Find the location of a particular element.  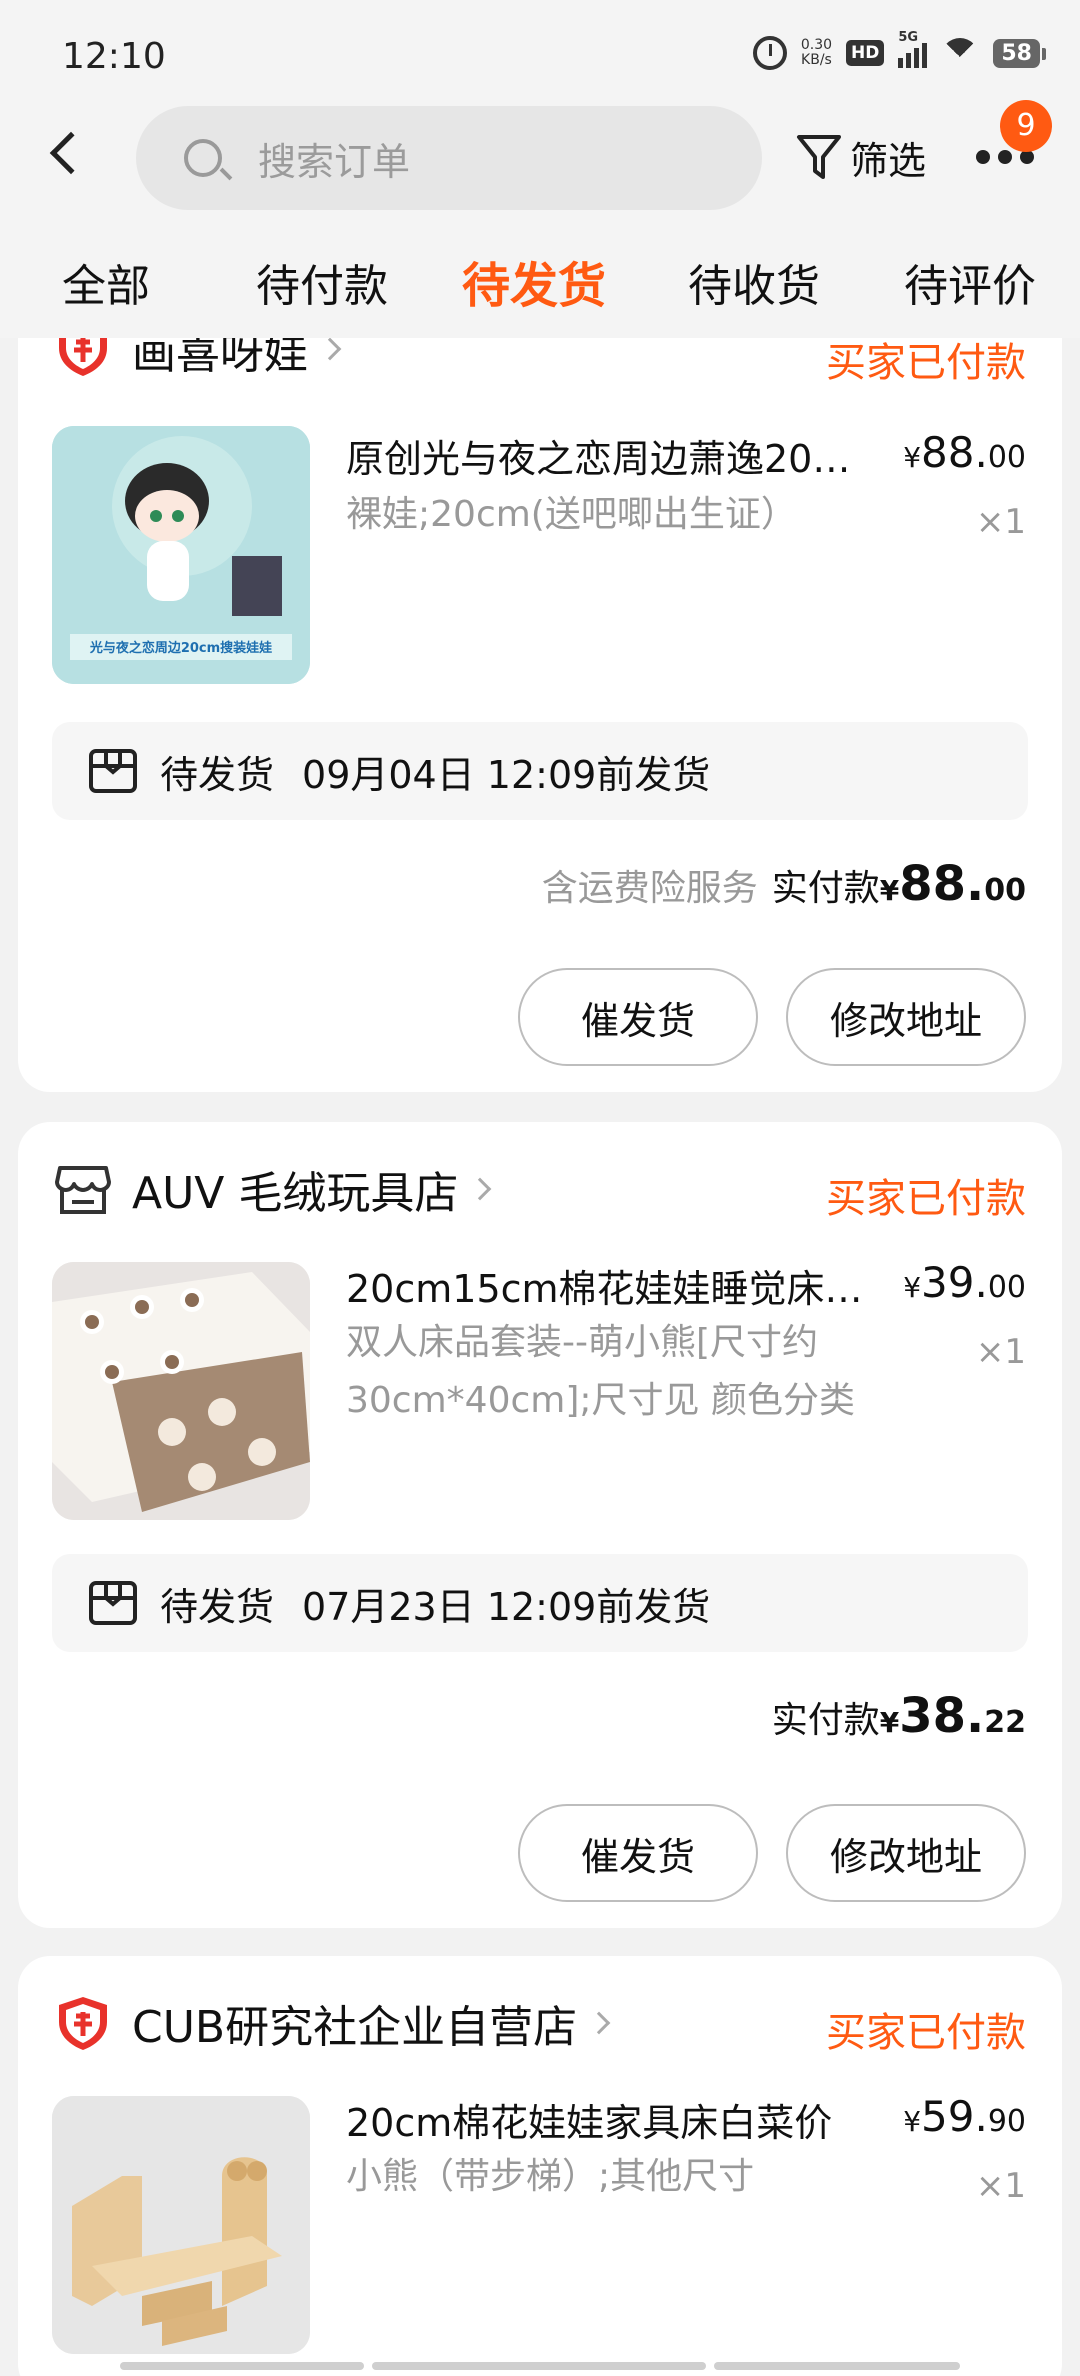

net-speed: 0.30 KB/s is located at coordinates (816, 52).